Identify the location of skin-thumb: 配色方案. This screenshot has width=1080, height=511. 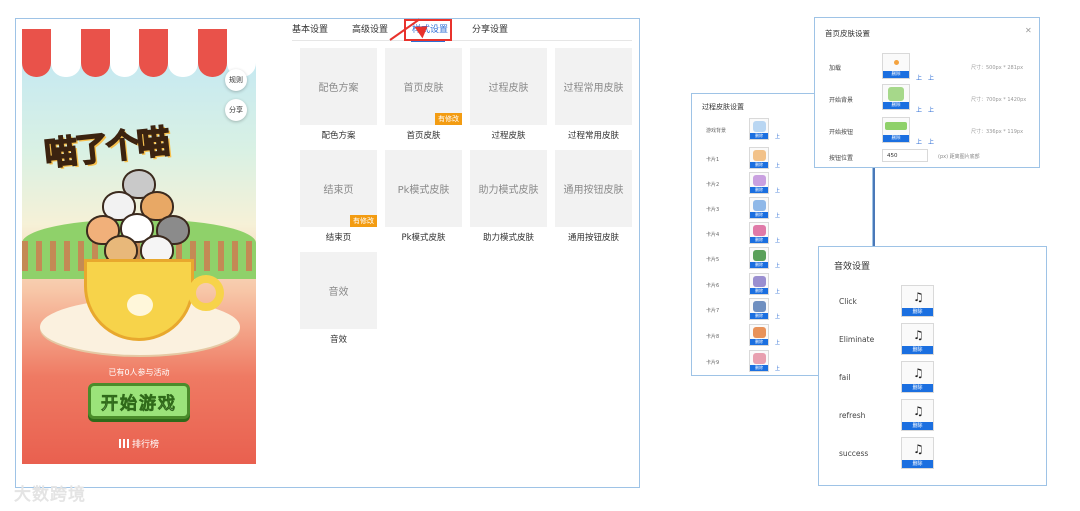
(338, 86).